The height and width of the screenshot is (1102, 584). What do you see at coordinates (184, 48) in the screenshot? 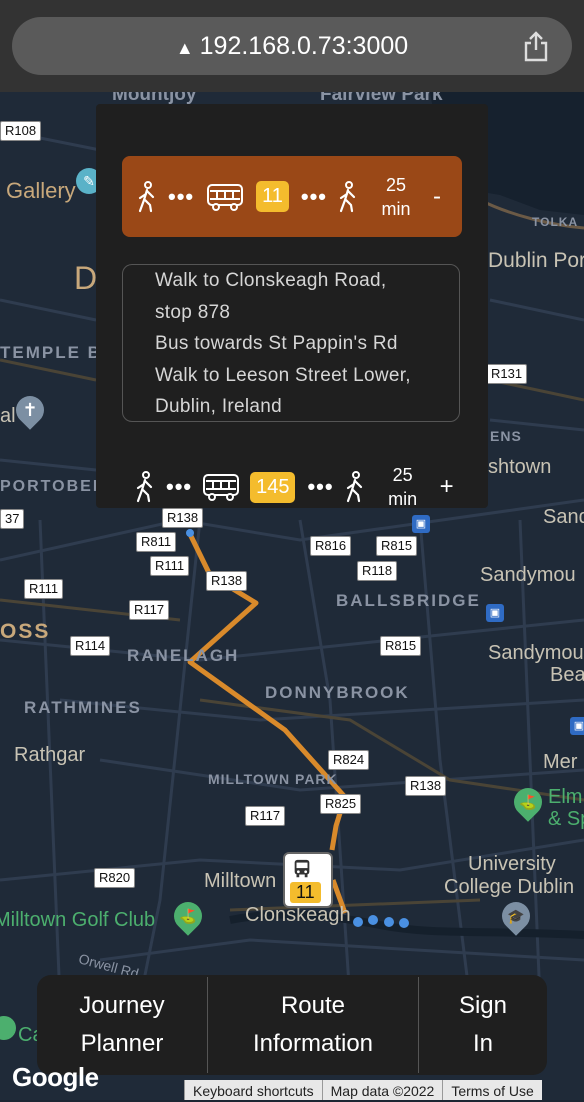
I see `warning-triangle-icon: ▲` at bounding box center [184, 48].